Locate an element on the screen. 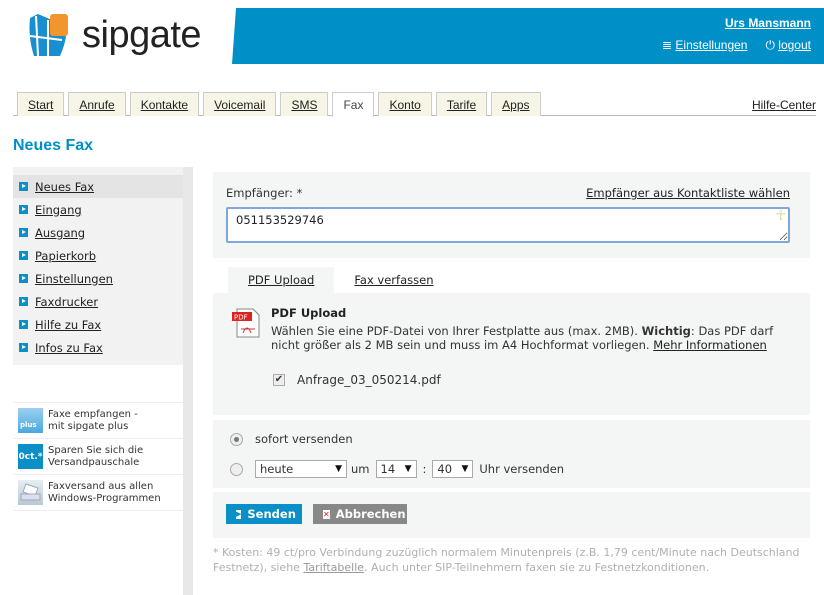 This screenshot has height=595, width=824. tab-label: Fax is located at coordinates (353, 105).